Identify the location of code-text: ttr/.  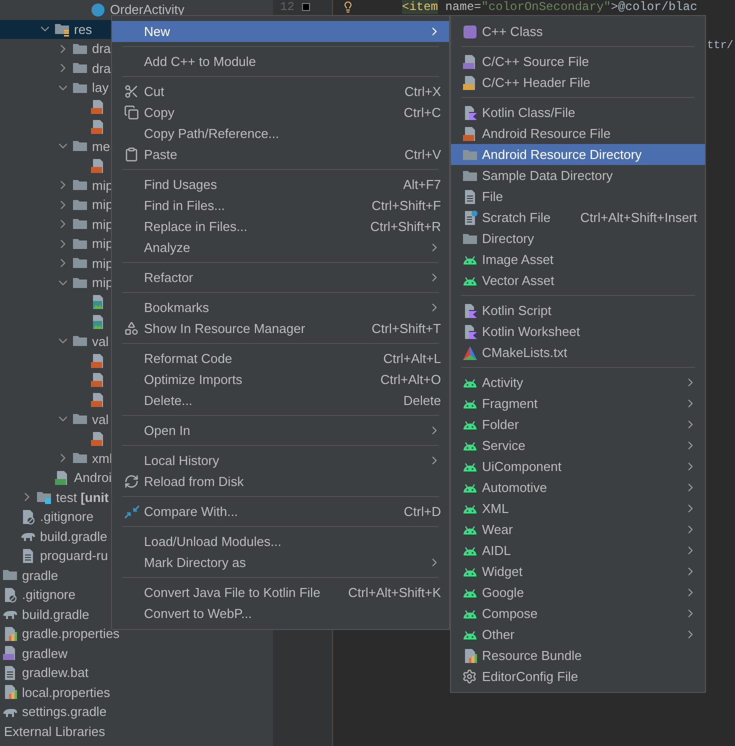
(720, 46).